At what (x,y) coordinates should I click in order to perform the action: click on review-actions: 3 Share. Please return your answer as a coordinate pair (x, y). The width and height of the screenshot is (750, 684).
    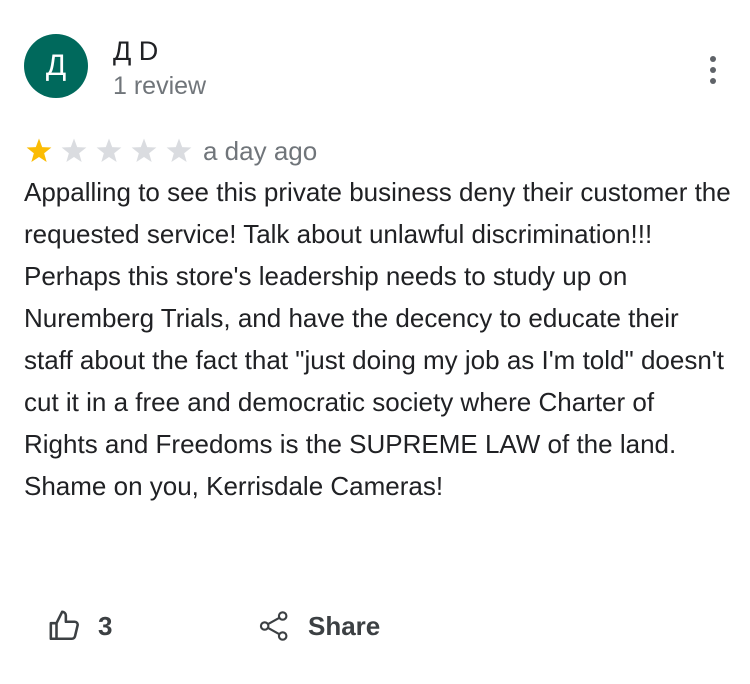
    Looking at the image, I should click on (248, 626).